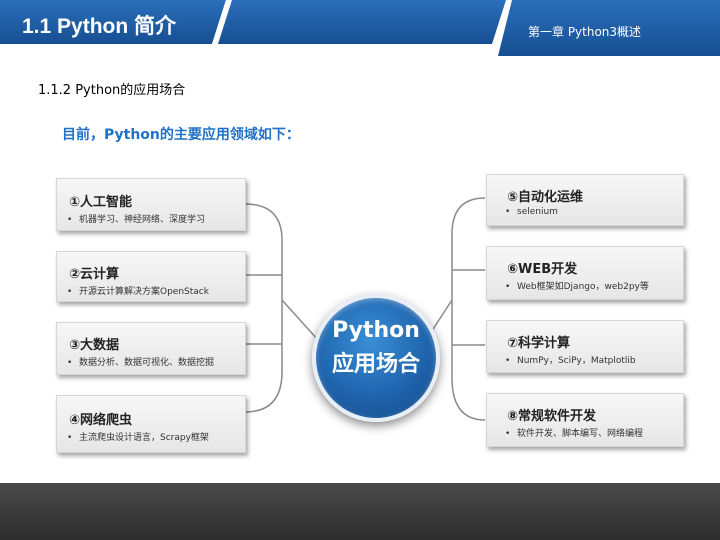 This screenshot has width=720, height=540. I want to click on app-area-title: ⑧常规软件开发, so click(552, 416).